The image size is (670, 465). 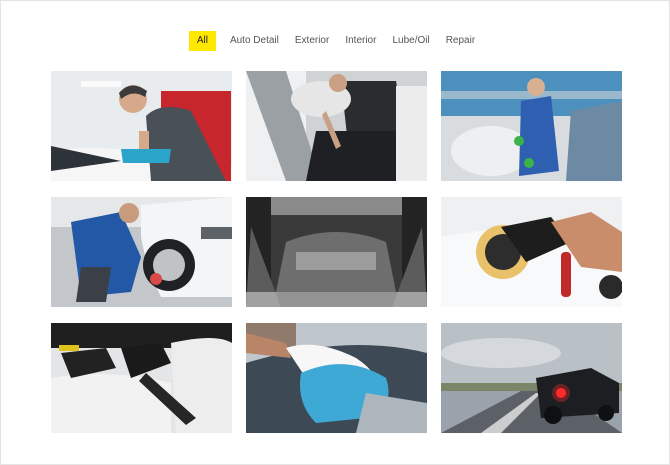 What do you see at coordinates (141, 378) in the screenshot?
I see `gallery-image-vacuuming-leather-seat` at bounding box center [141, 378].